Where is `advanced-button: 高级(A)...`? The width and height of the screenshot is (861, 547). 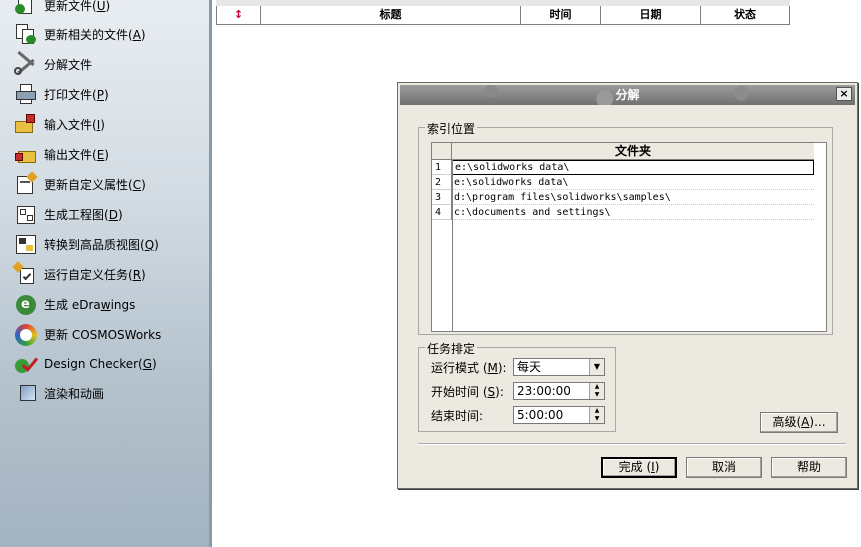
advanced-button: 高级(A)... is located at coordinates (799, 422).